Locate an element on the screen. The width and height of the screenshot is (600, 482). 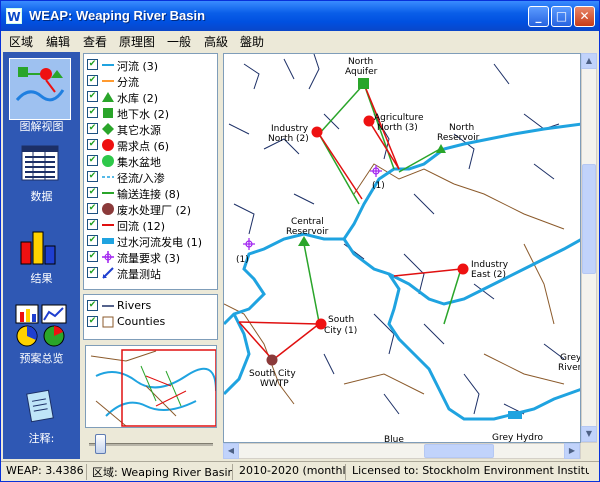
nav-notes-label: 注释: is located at coordinates (41, 438).